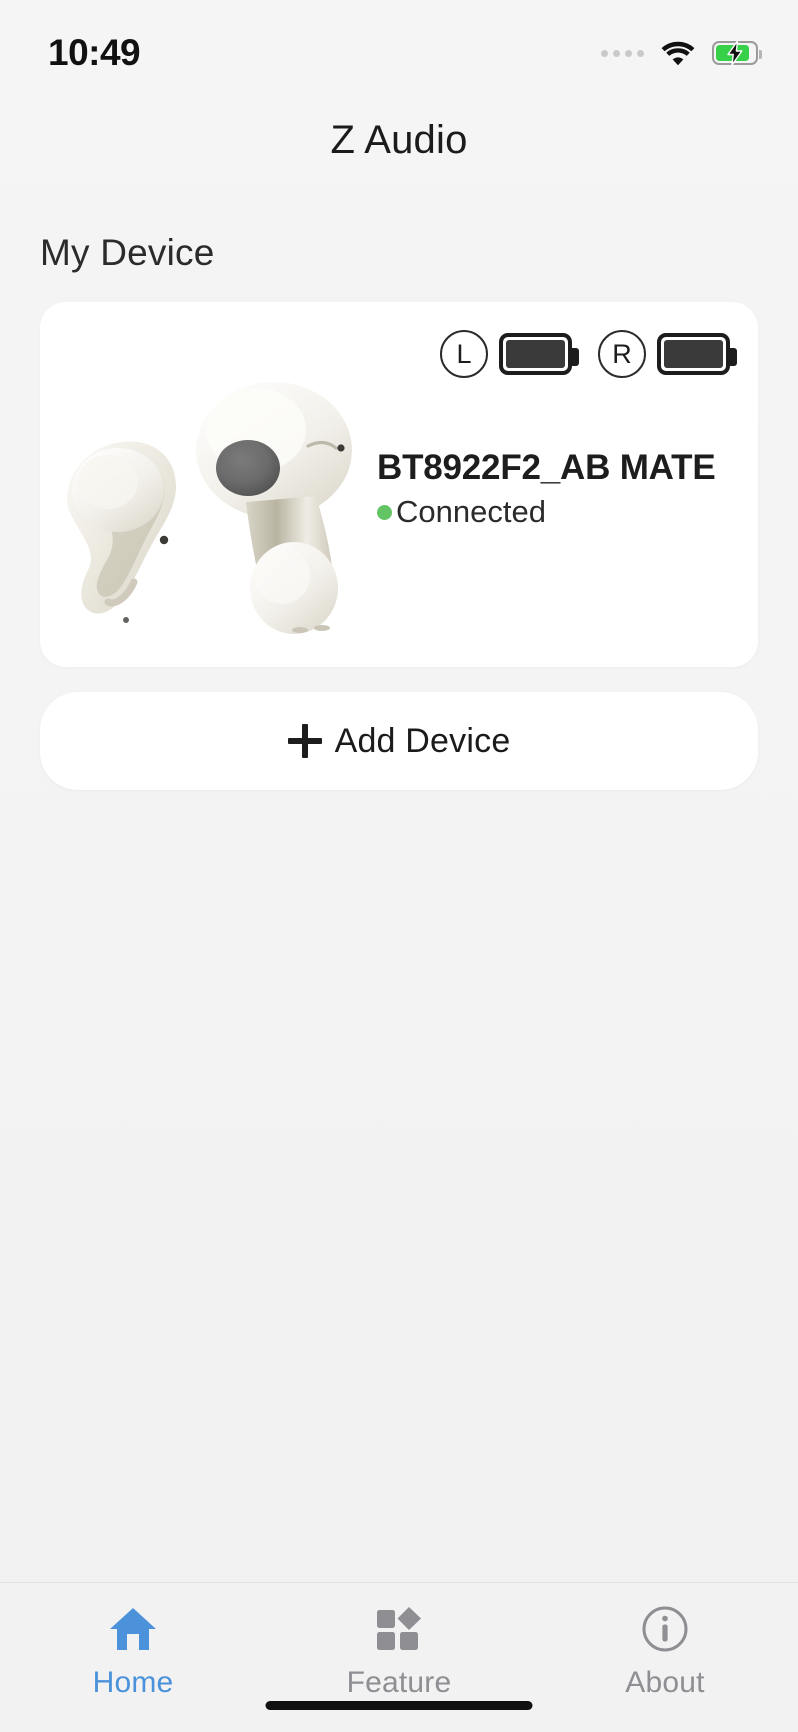  Describe the element at coordinates (697, 354) in the screenshot. I see `battery-icon-right` at that location.